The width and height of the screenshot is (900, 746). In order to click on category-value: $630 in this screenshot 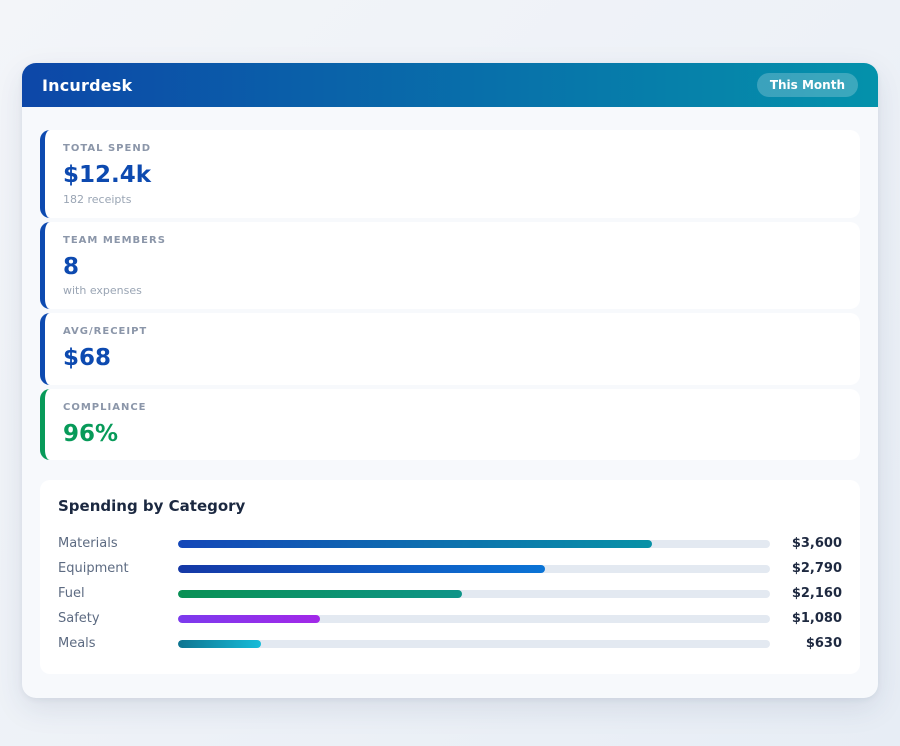, I will do `click(823, 644)`.